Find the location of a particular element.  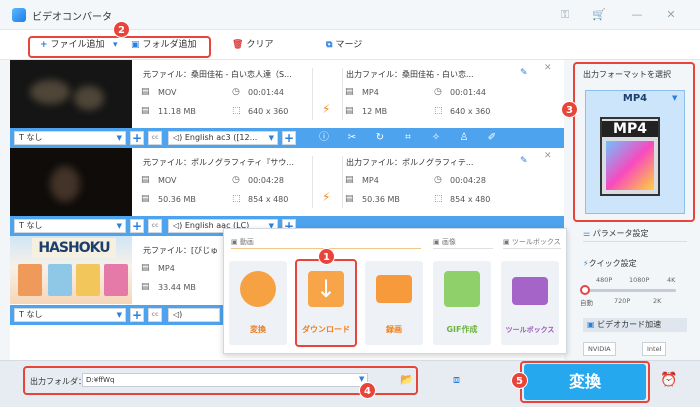

app-logo-icon is located at coordinates (19, 15).